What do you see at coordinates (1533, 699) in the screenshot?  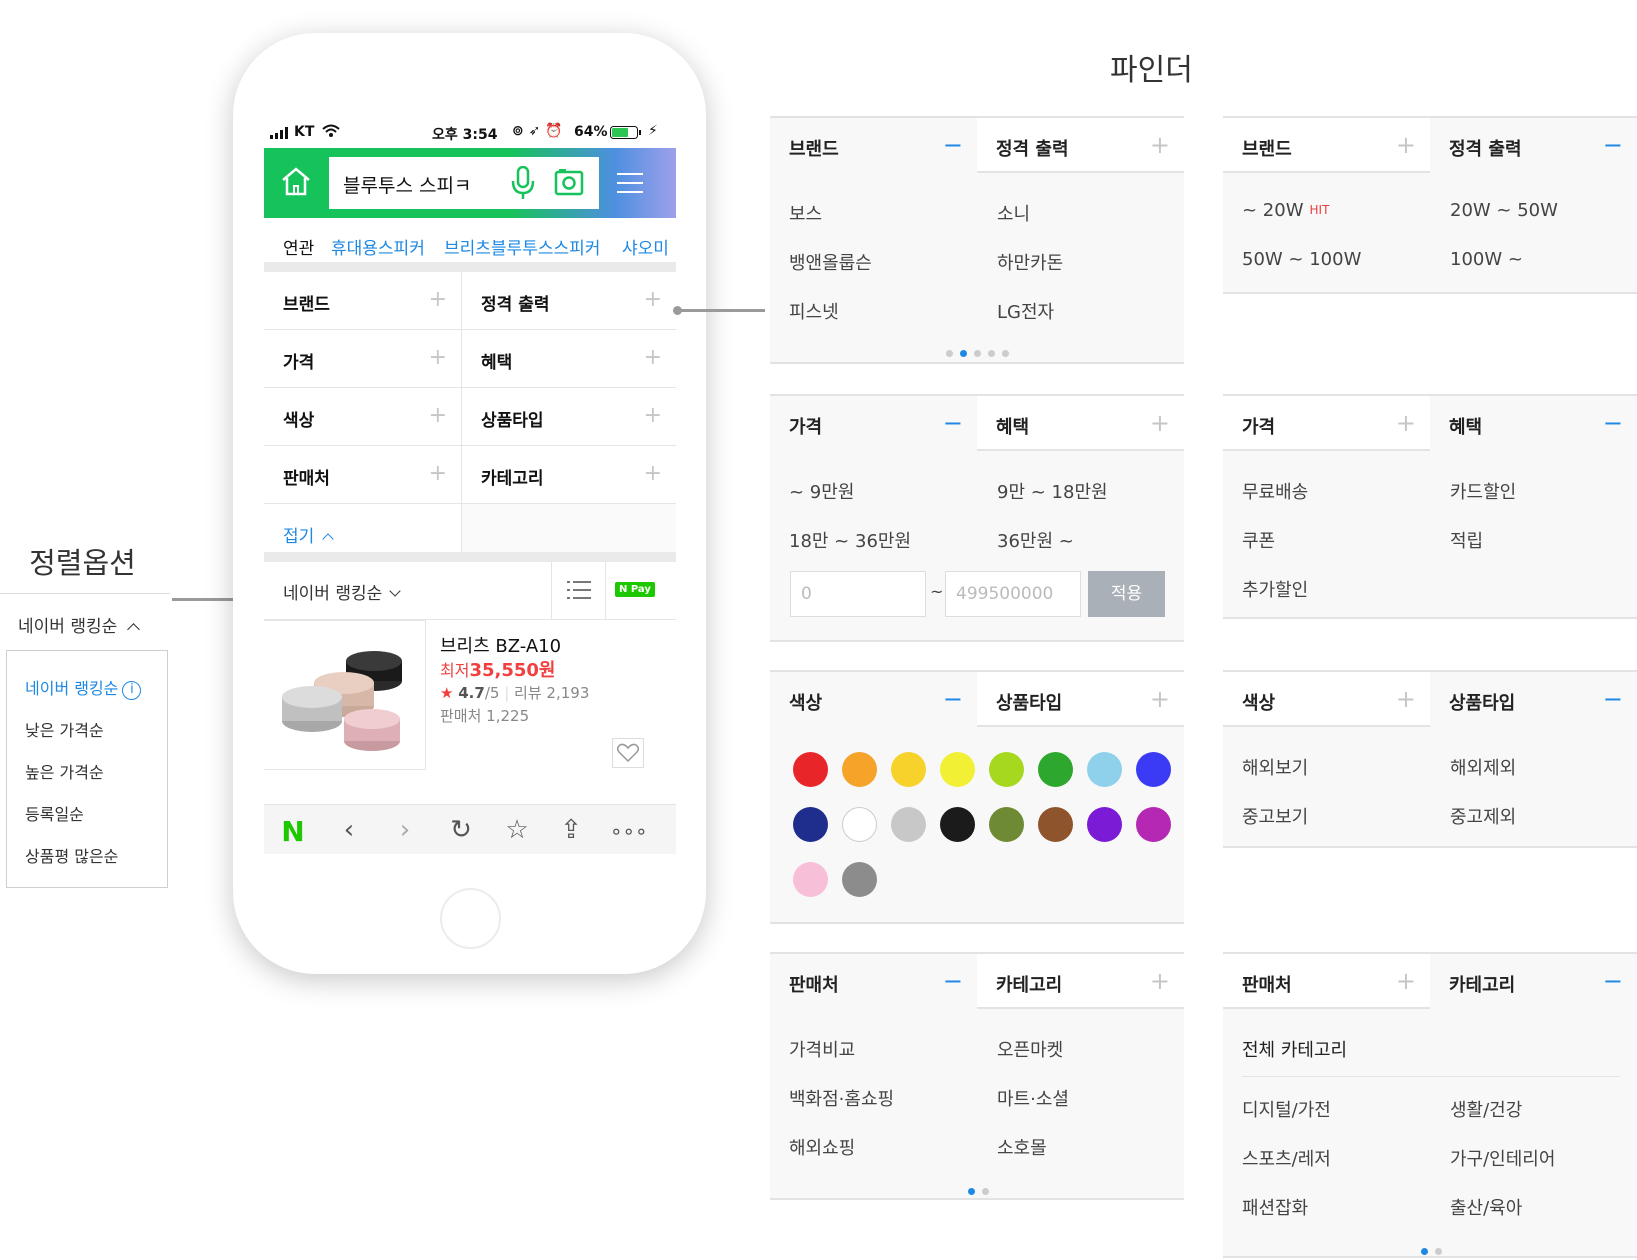 I see `tab-type: 상품타입 −` at bounding box center [1533, 699].